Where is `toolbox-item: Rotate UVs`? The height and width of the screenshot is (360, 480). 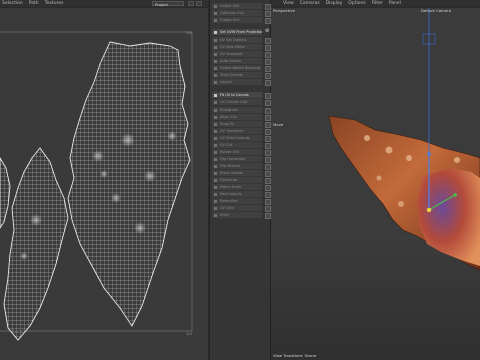
toolbox-item: Rotate UVs is located at coordinates (237, 152).